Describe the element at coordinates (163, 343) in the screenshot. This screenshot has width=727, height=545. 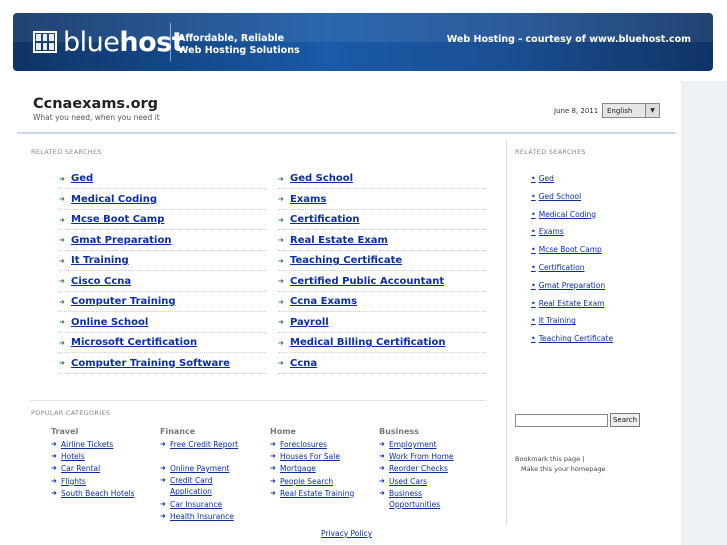
I see `related-link: ➜ Microsoft Certification` at that location.